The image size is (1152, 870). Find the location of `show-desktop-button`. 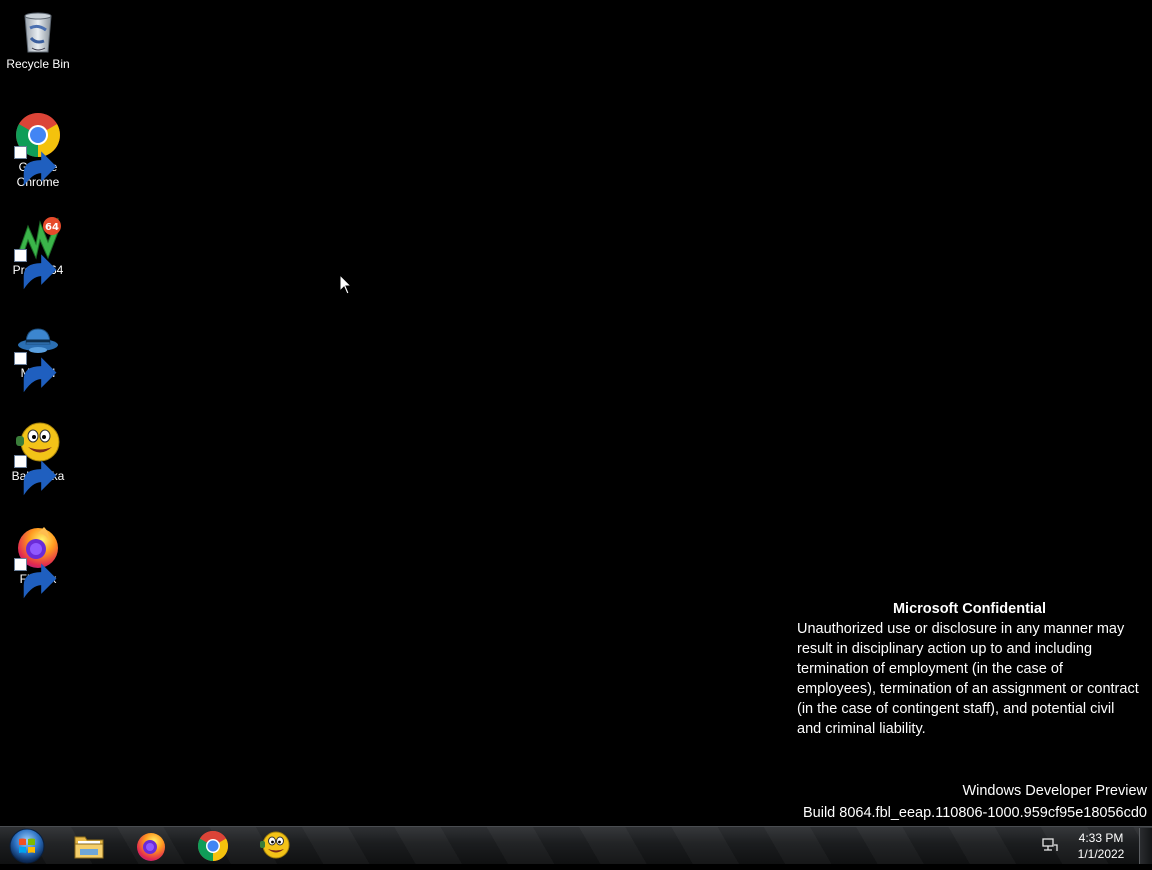

show-desktop-button is located at coordinates (1145, 846).